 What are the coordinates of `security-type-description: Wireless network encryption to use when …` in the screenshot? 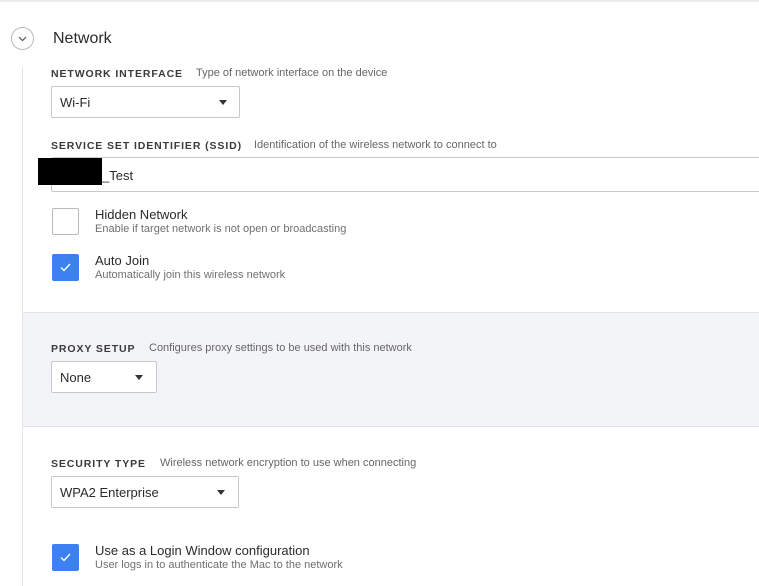 It's located at (288, 463).